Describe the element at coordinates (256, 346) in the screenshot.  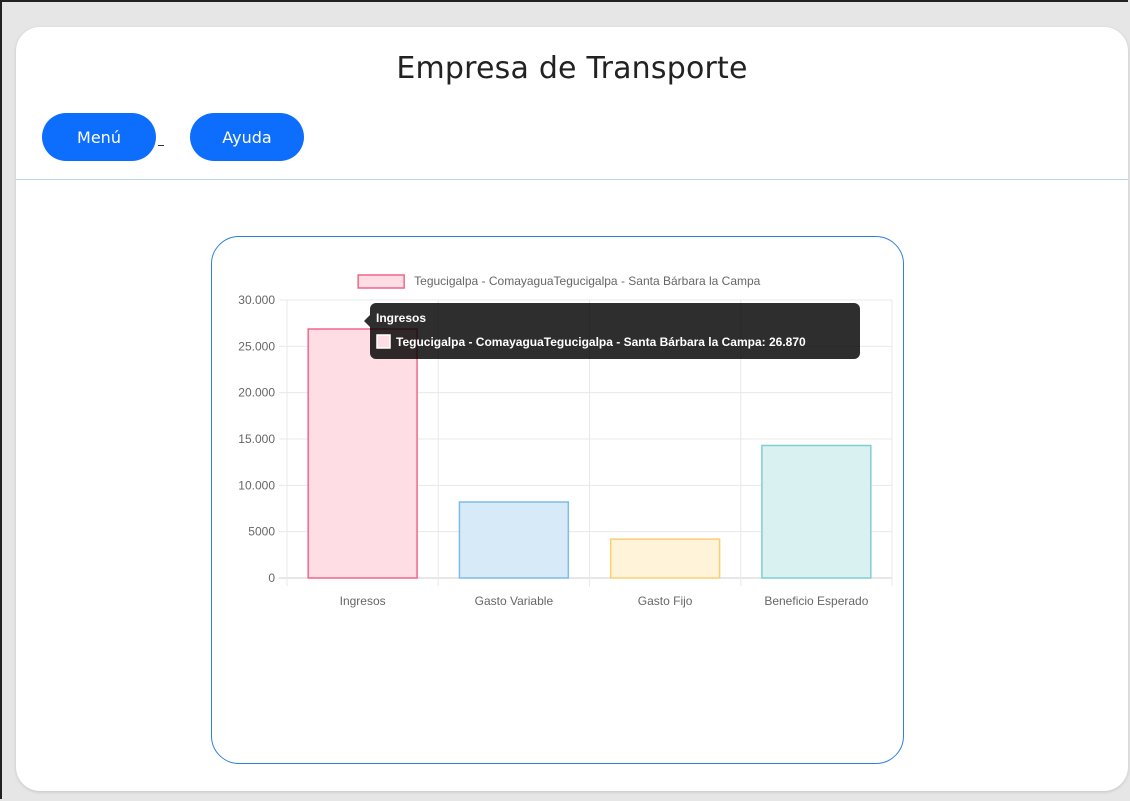
I see `y-tick-label: 25.000` at that location.